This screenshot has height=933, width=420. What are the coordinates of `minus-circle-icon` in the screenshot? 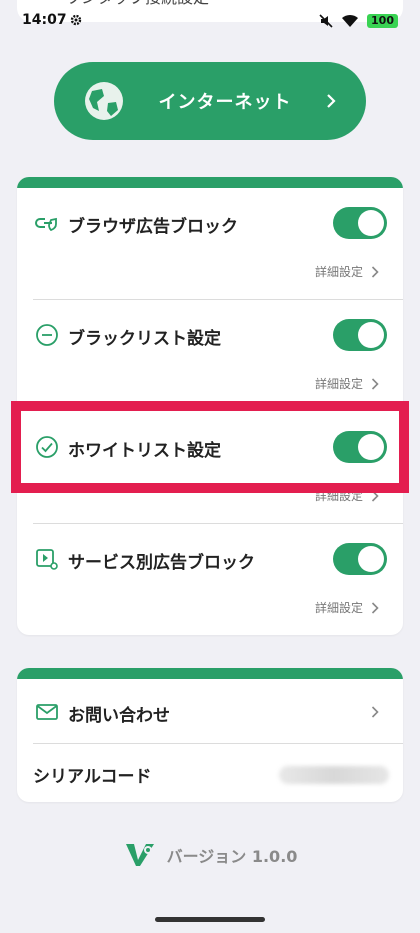 It's located at (47, 335).